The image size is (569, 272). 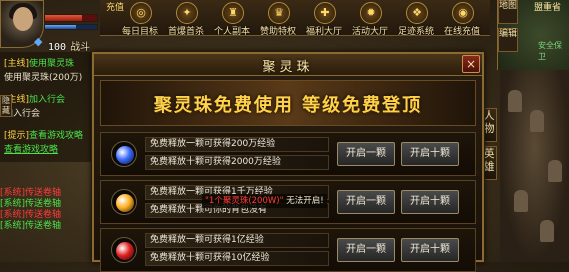 What do you see at coordinates (548, 8) in the screenshot?
I see `minimap-location: 盟重省` at bounding box center [548, 8].